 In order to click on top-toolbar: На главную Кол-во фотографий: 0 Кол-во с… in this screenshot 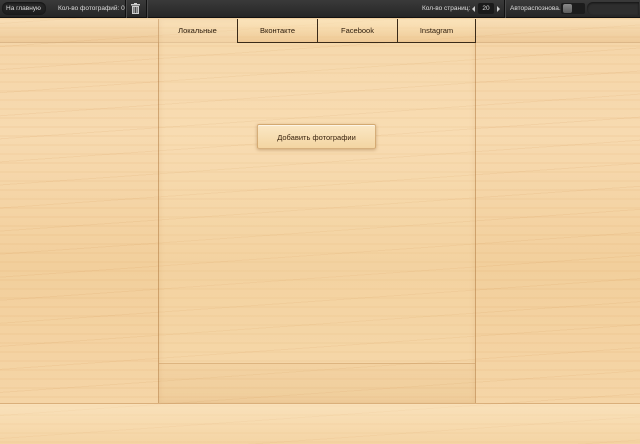, I will do `click(320, 9)`.